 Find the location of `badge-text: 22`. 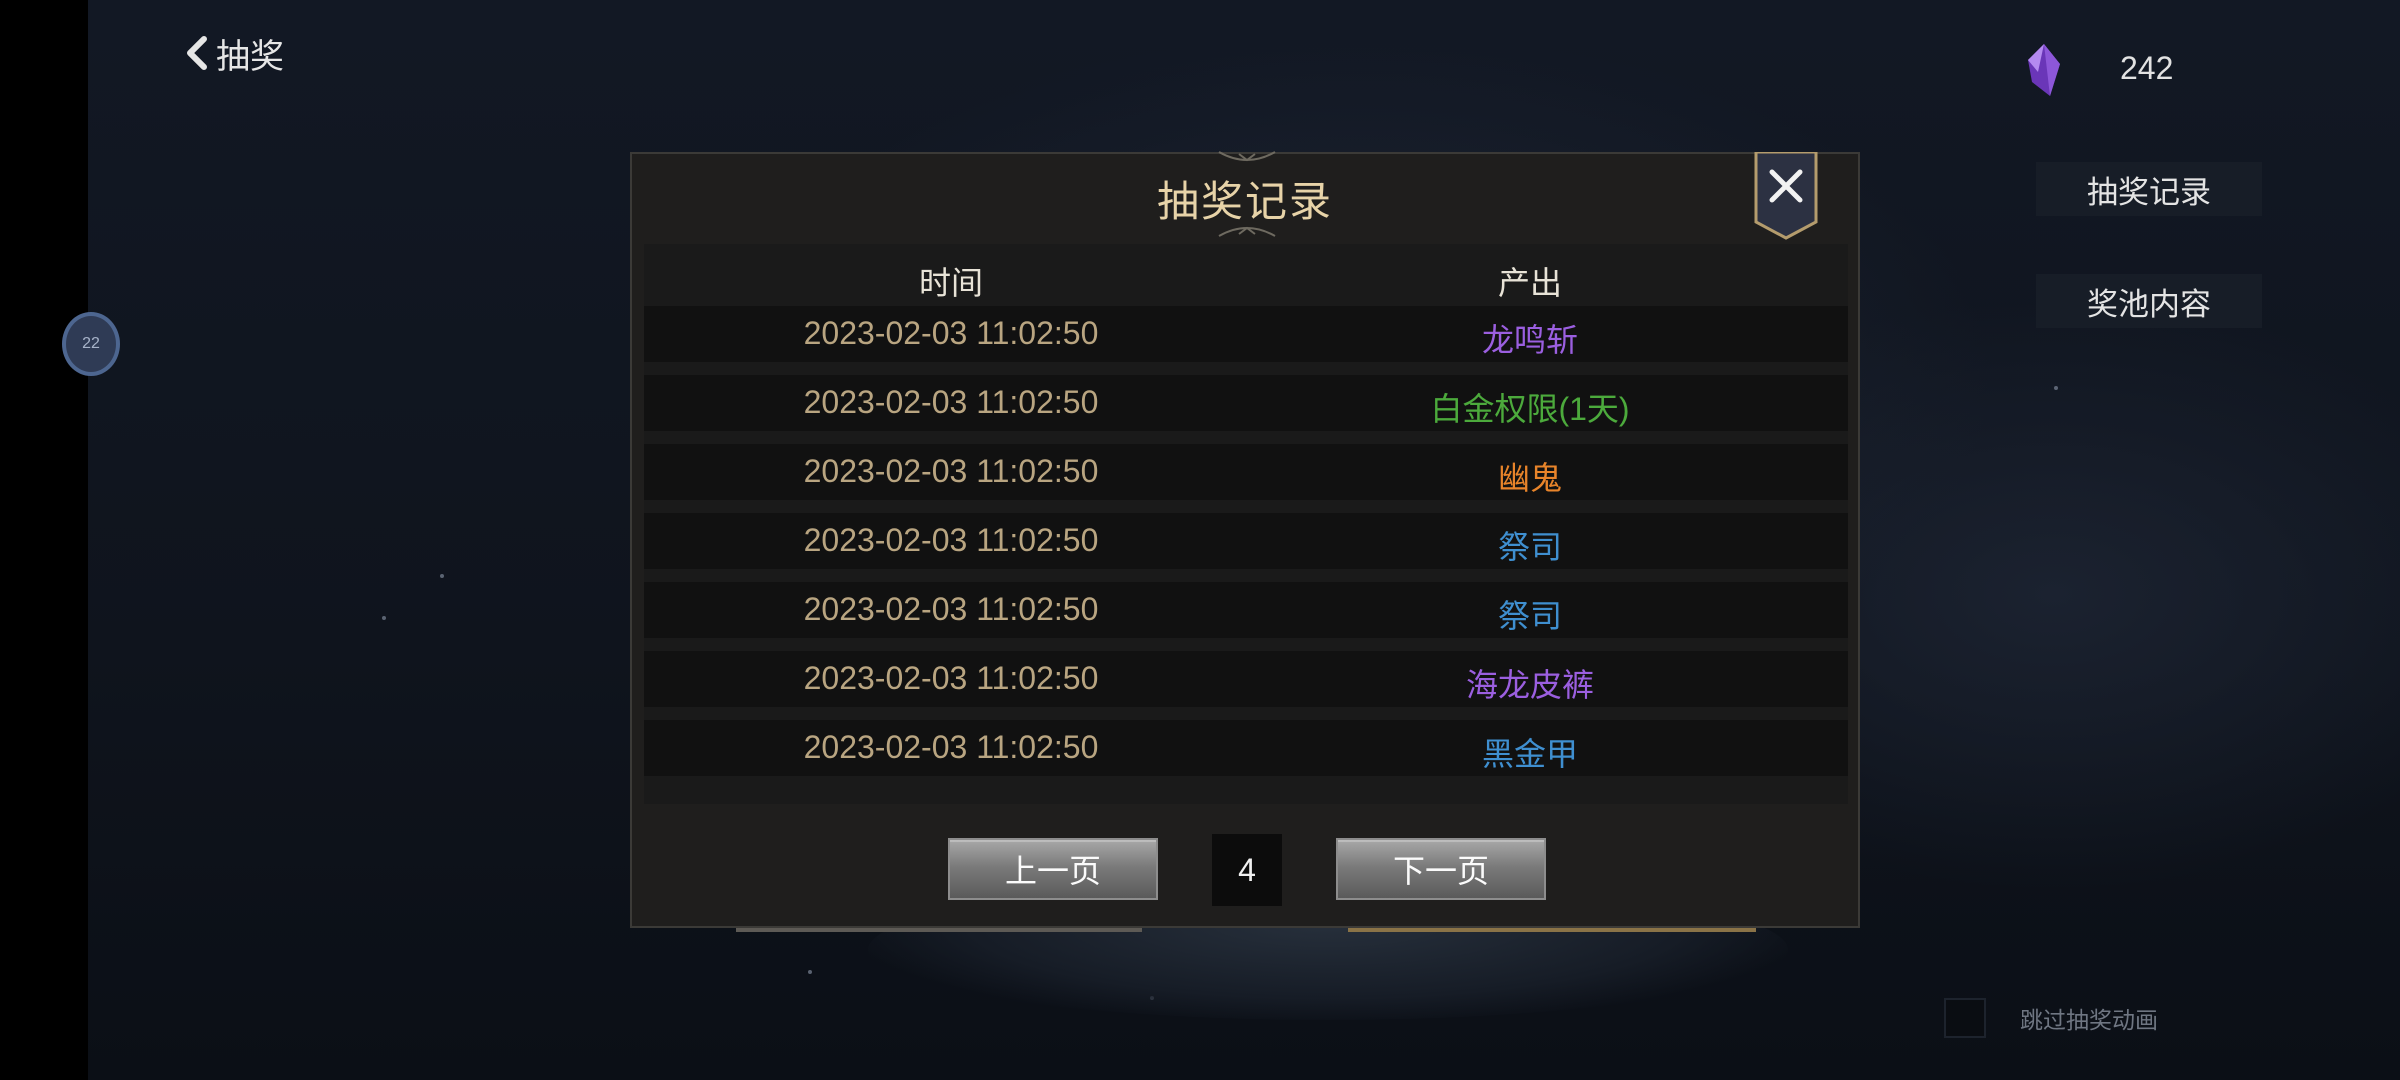

badge-text: 22 is located at coordinates (91, 343).